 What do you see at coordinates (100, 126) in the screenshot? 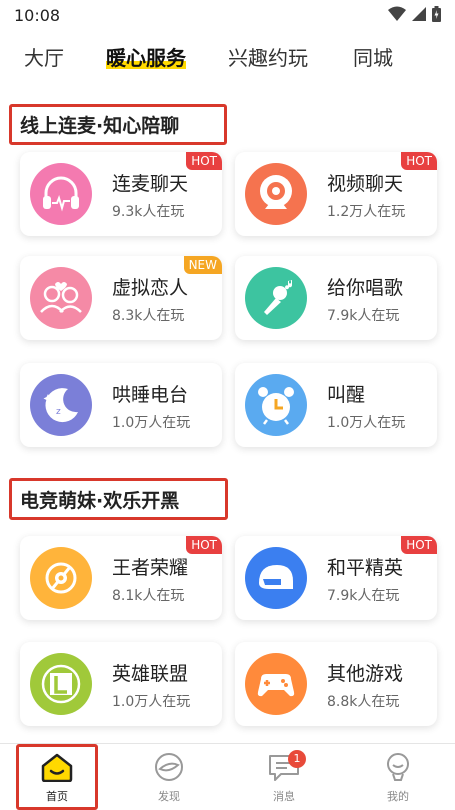
I see `section-title-text: 线上连麦·知心陪聊` at bounding box center [100, 126].